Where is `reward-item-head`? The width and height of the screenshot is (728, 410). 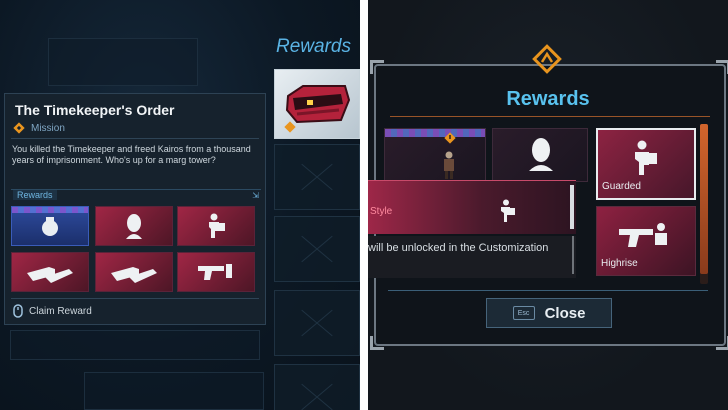 reward-item-head is located at coordinates (540, 155).